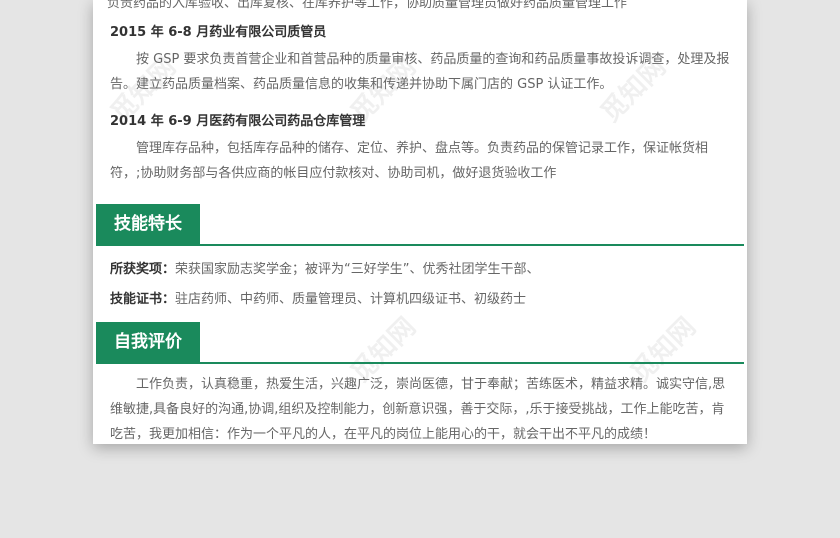 The image size is (840, 538). I want to click on certificates-label: 技能证书：, so click(143, 299).